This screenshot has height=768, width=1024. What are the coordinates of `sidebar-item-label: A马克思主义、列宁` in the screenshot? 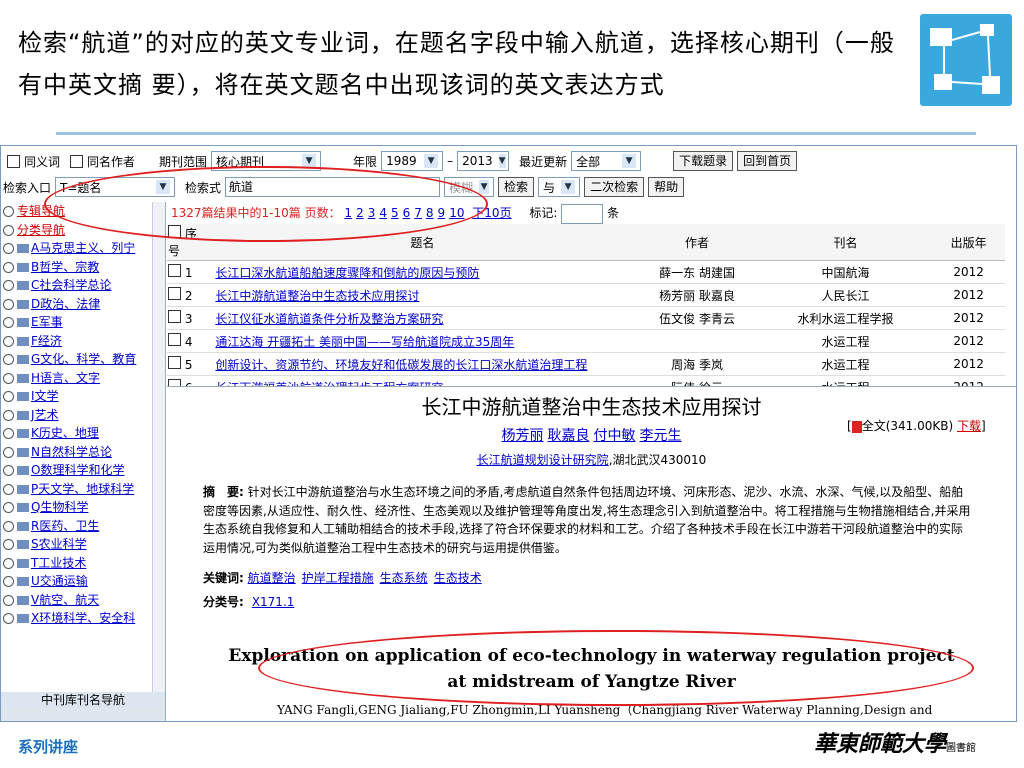 It's located at (83, 248).